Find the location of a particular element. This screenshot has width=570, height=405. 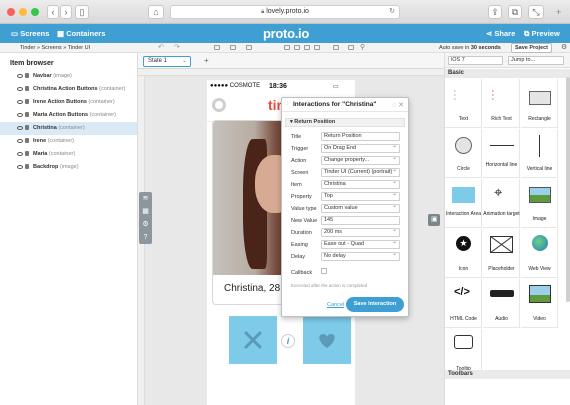

paste-icon is located at coordinates (297, 47).